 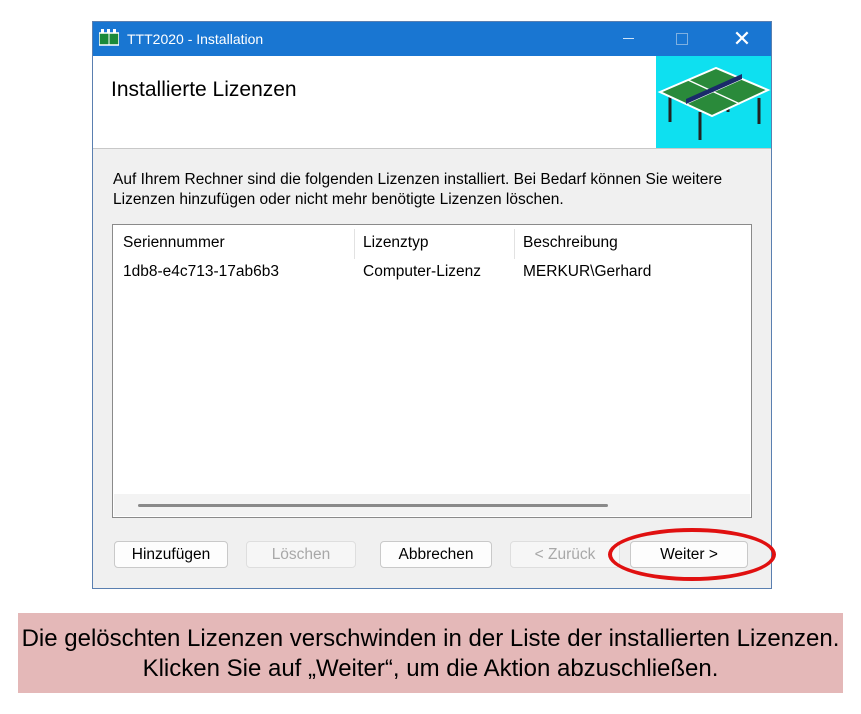 What do you see at coordinates (432, 102) in the screenshot?
I see `wizard-header: Installierte Lizenzen` at bounding box center [432, 102].